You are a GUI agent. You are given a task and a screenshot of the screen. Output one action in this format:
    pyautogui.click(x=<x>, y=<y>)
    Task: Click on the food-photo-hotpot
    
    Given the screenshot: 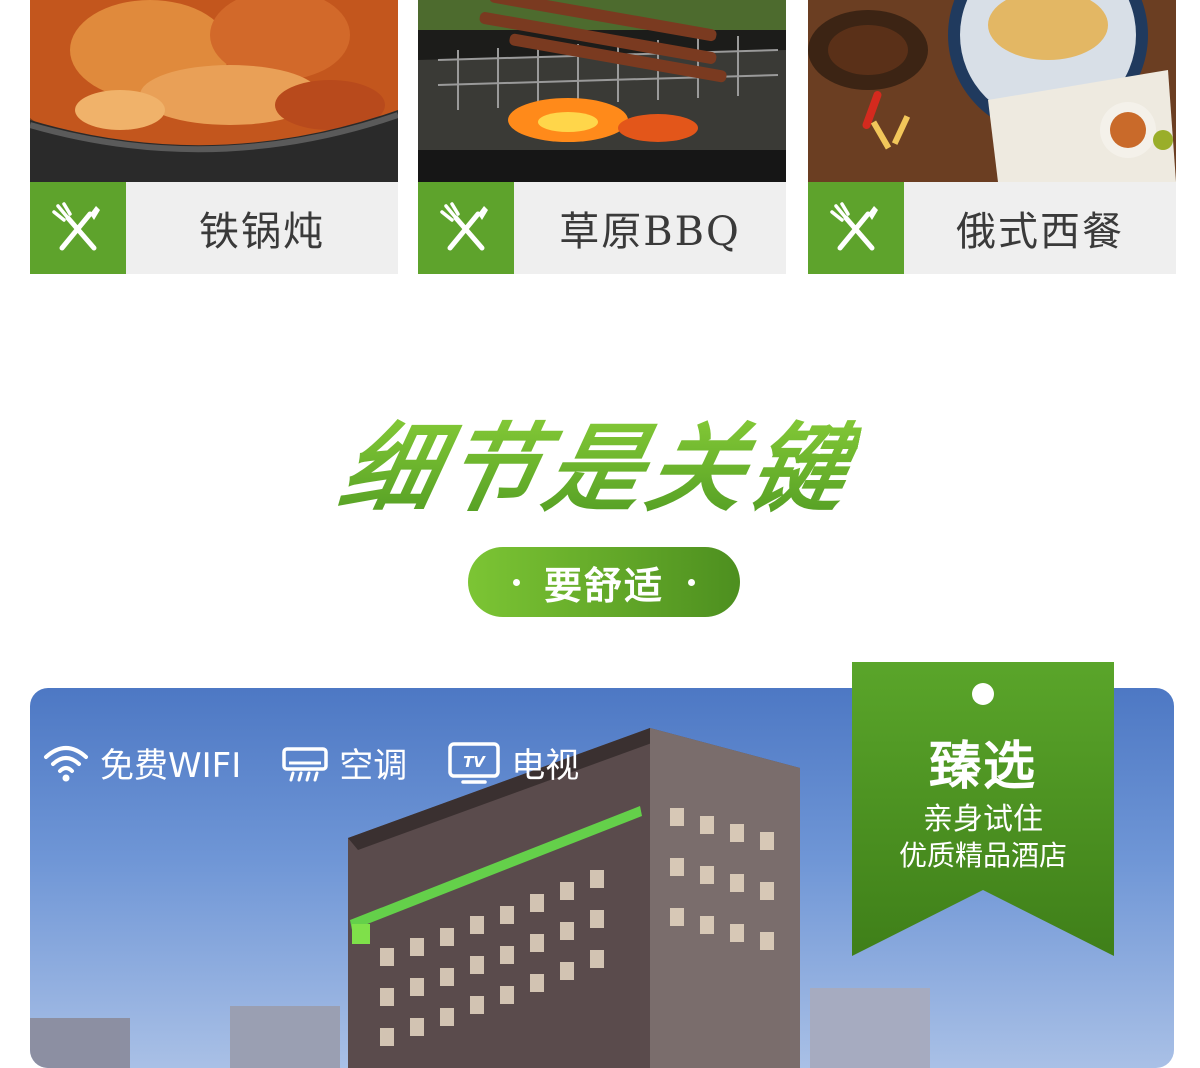 What is the action you would take?
    pyautogui.click(x=214, y=91)
    